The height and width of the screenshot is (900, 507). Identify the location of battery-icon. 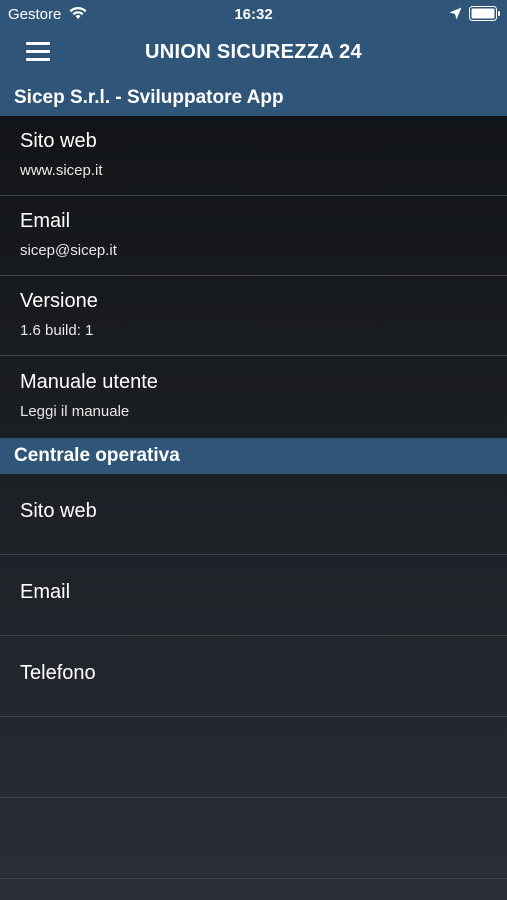
(484, 13).